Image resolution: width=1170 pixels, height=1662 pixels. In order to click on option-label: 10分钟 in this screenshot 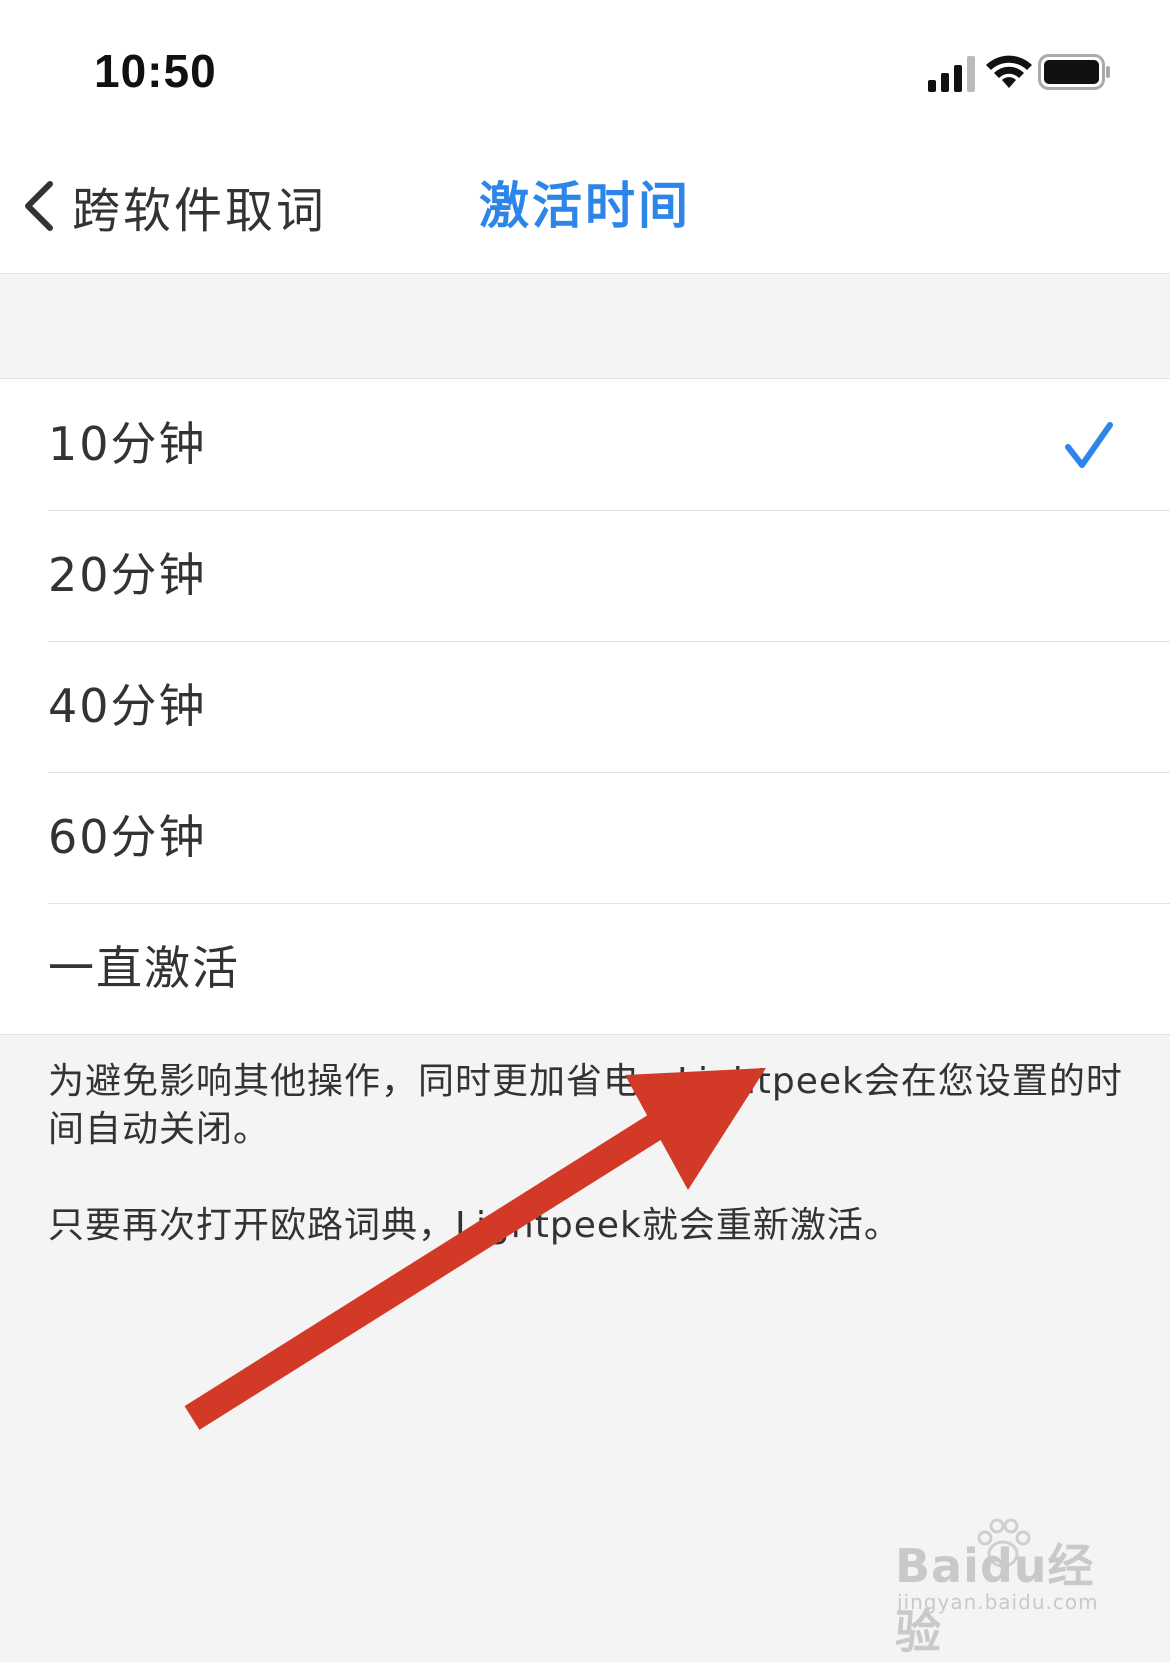, I will do `click(127, 444)`.